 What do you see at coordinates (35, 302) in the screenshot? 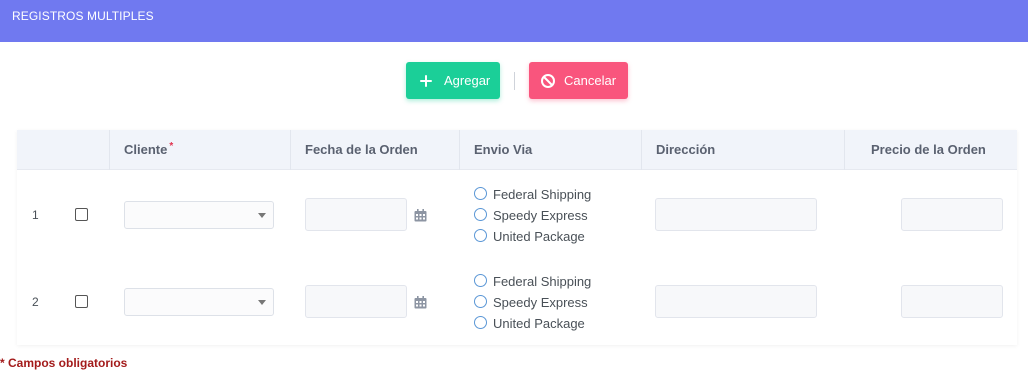
I see `row-number: 2` at bounding box center [35, 302].